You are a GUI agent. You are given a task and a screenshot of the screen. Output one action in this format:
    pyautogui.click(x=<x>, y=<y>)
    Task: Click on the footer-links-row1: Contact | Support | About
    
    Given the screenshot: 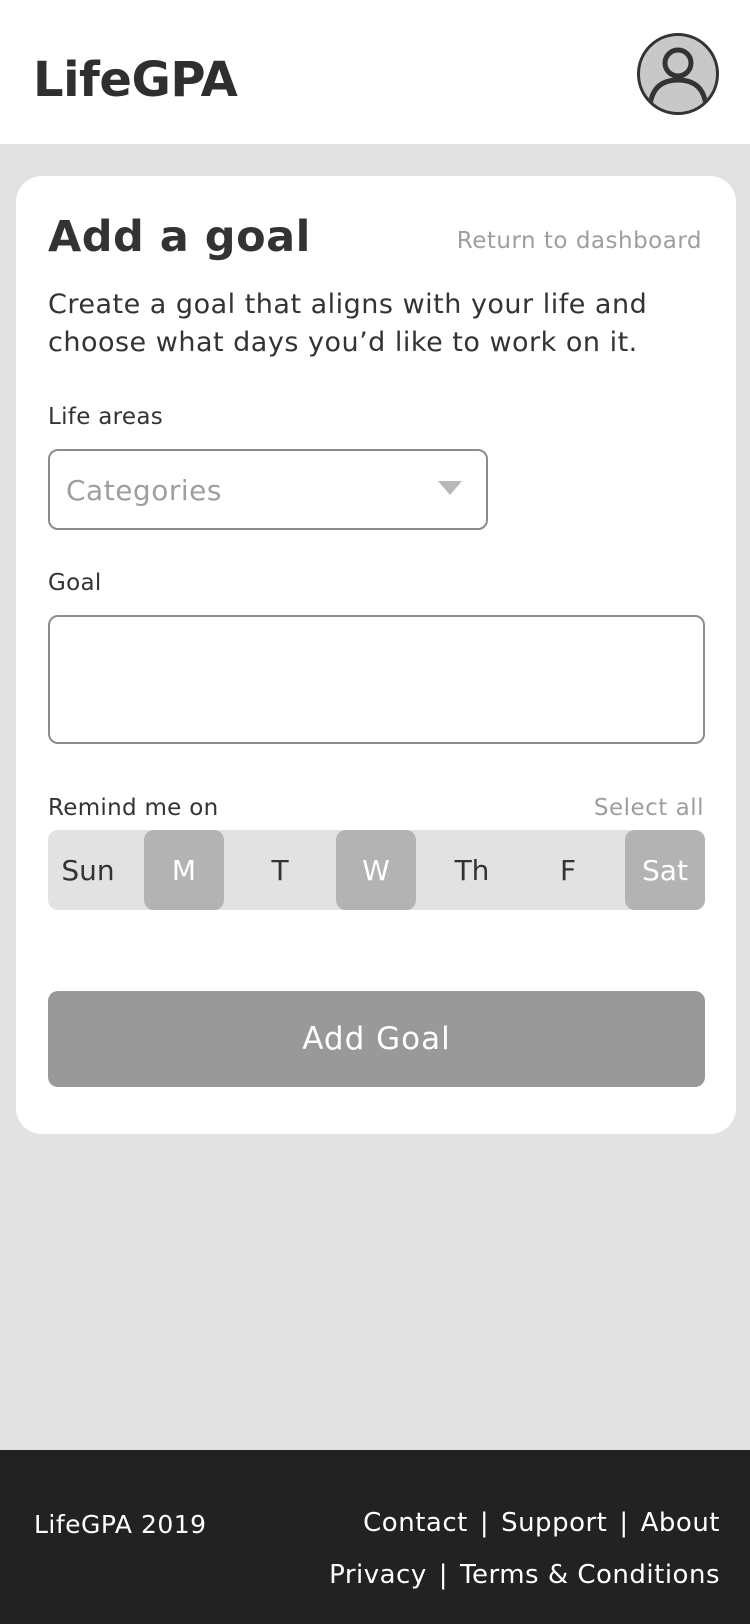 What is the action you would take?
    pyautogui.click(x=541, y=1523)
    